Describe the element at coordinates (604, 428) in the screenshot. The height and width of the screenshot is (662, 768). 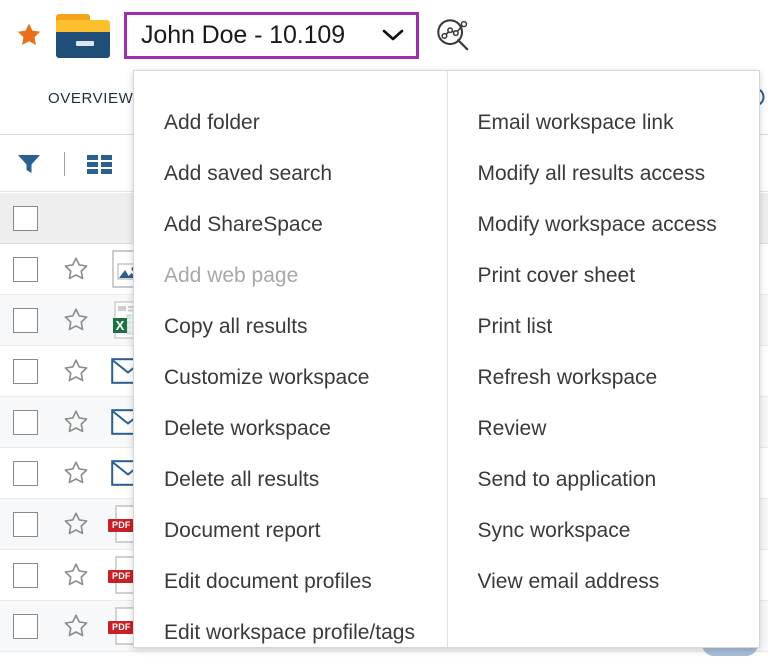
I see `menu-item-review: Review` at that location.